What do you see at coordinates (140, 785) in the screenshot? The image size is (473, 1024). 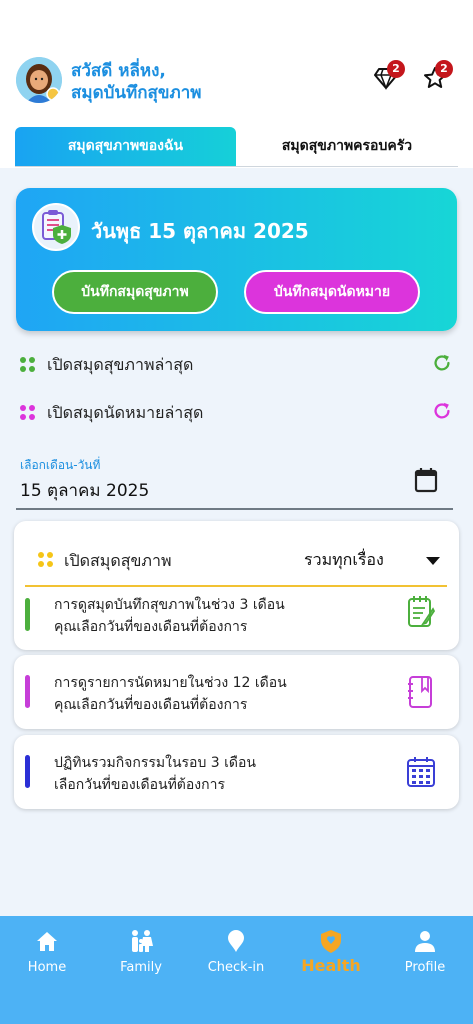 I see `activity-calendar-subtitle: เลือกวันที่ของเดือนที่ต้องการ` at bounding box center [140, 785].